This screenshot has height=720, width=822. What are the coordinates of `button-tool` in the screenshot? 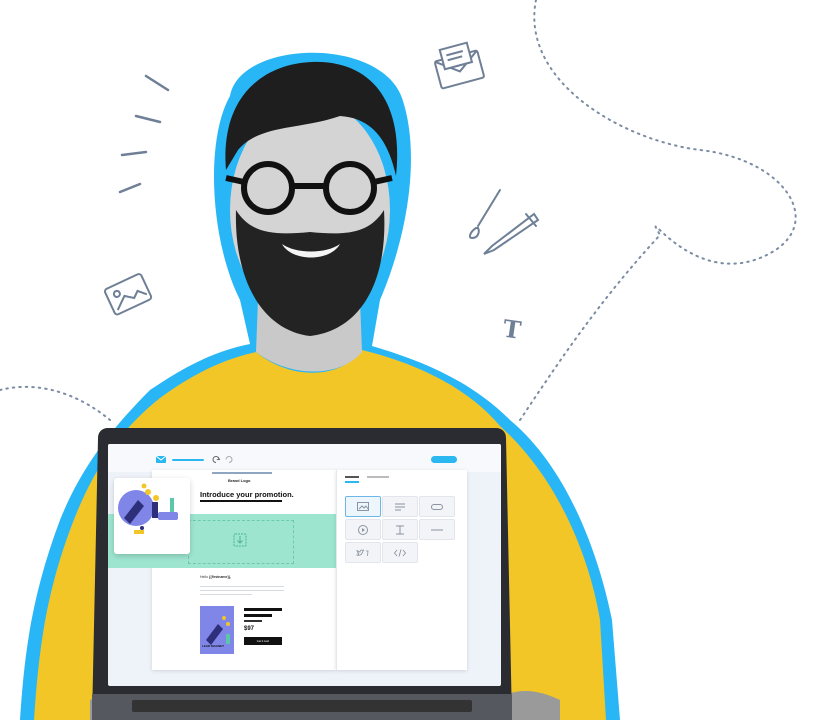 It's located at (437, 506).